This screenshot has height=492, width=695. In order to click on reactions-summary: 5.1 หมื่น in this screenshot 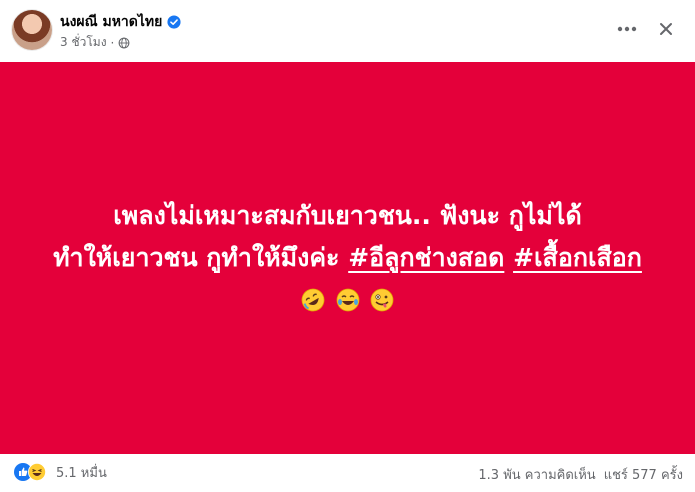, I will do `click(60, 472)`.